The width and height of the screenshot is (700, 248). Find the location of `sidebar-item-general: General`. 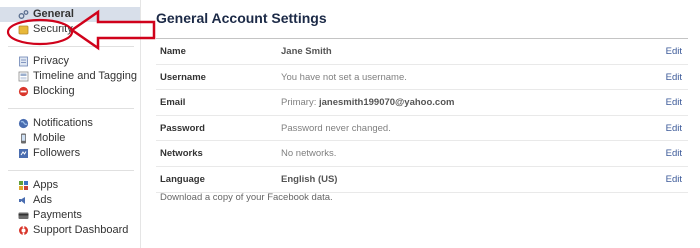

sidebar-item-general: General is located at coordinates (70, 14).